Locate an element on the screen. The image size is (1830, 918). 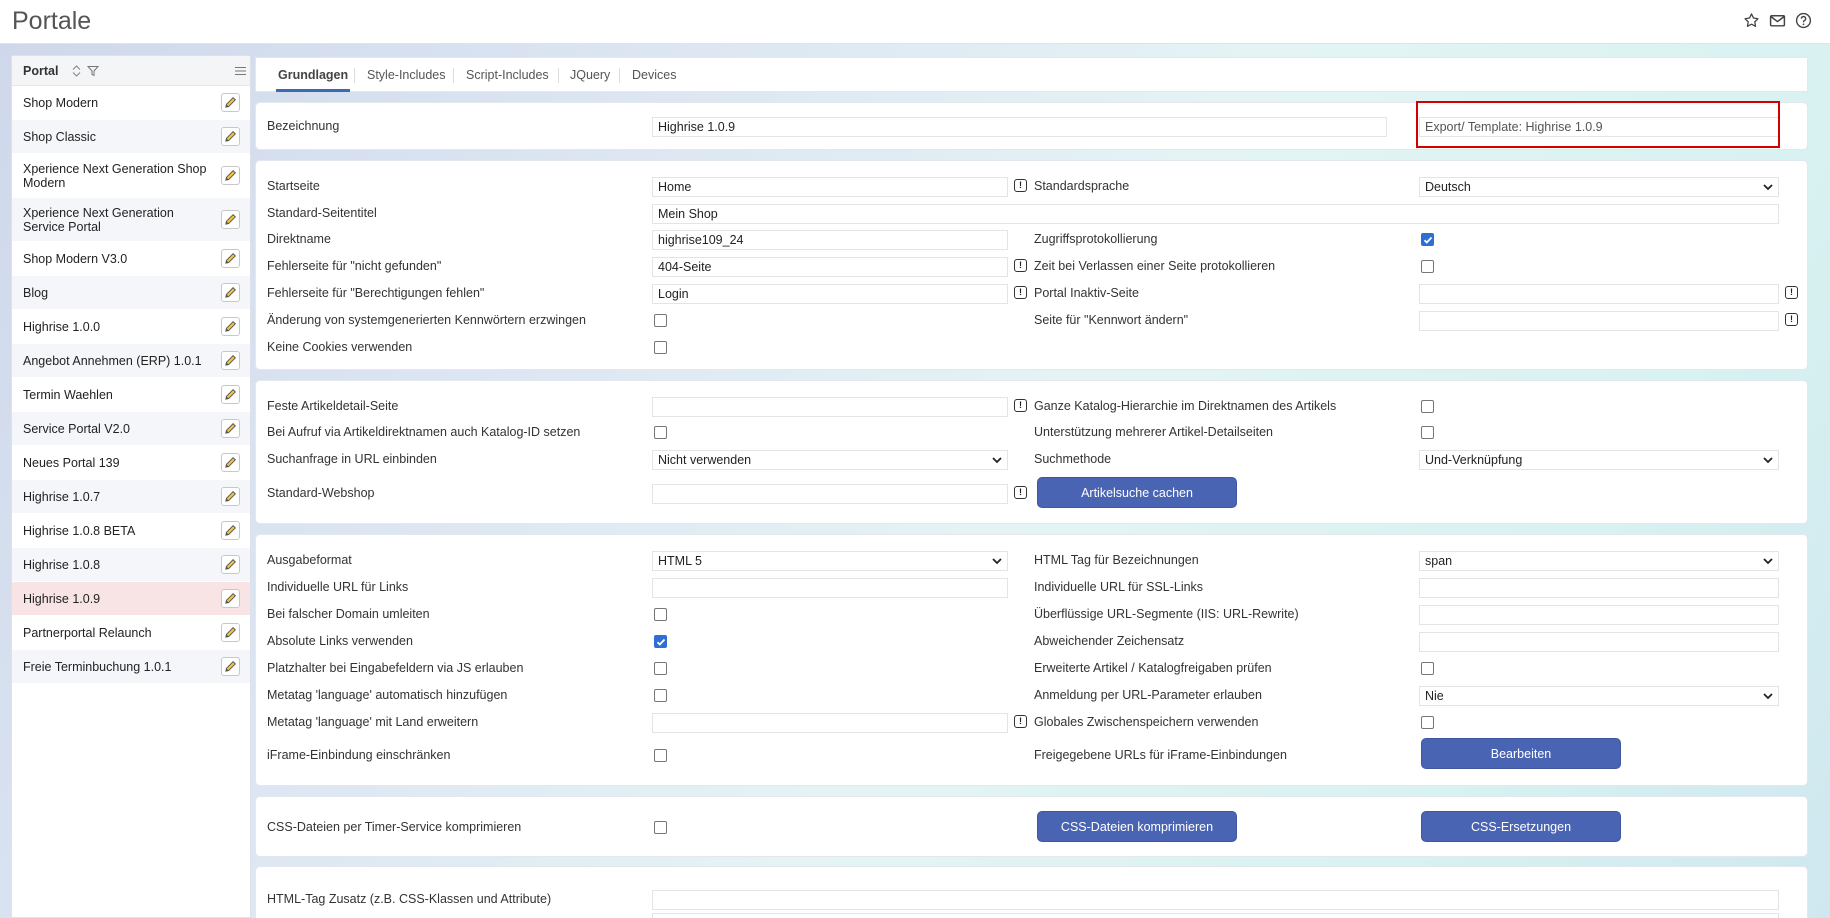
sidebar-item-xperience-service: Xperience Next Generation Service Portal is located at coordinates (131, 220).